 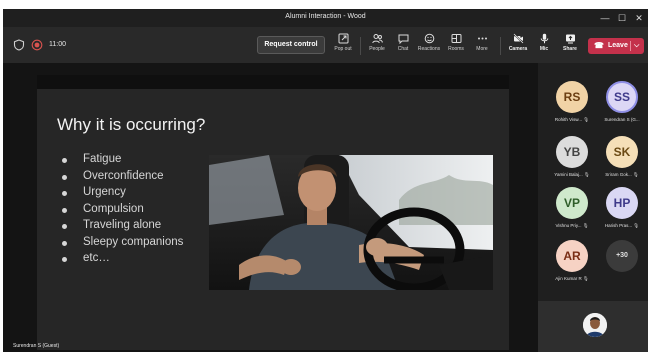 What do you see at coordinates (456, 49) in the screenshot?
I see `rooms-label: Rooms` at bounding box center [456, 49].